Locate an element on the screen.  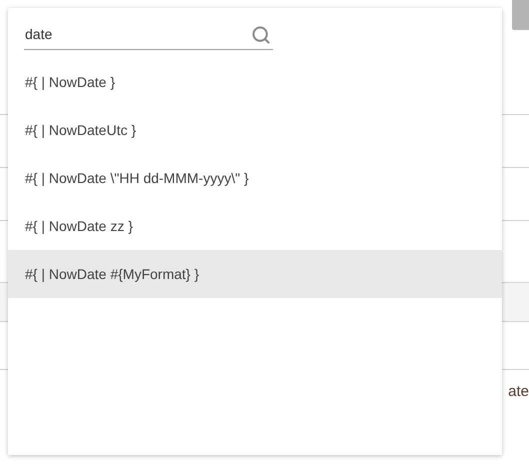
suggestion-item: #{ | NowDate } is located at coordinates (255, 82).